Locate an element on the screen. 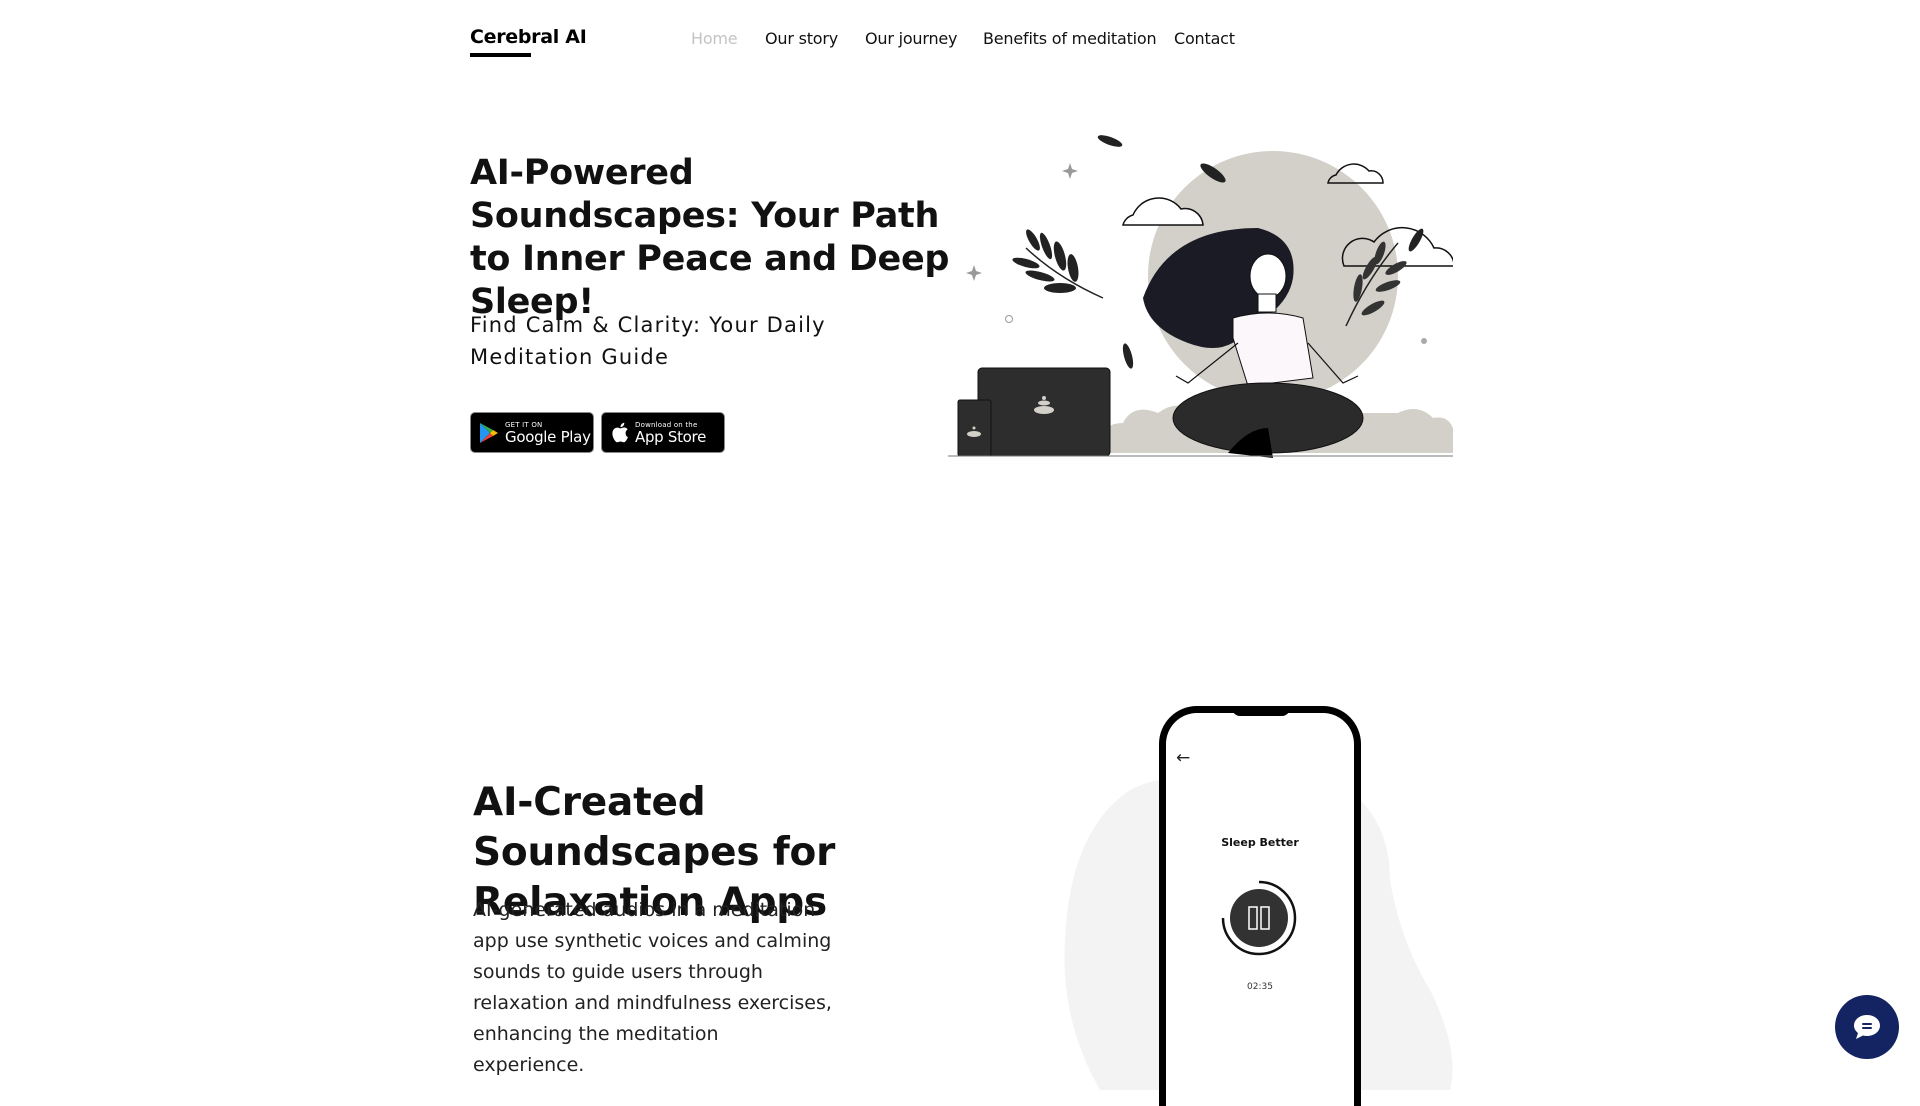 Image resolution: width=1920 pixels, height=1106 pixels. google-play-button: GET IT ON Google Play is located at coordinates (532, 432).